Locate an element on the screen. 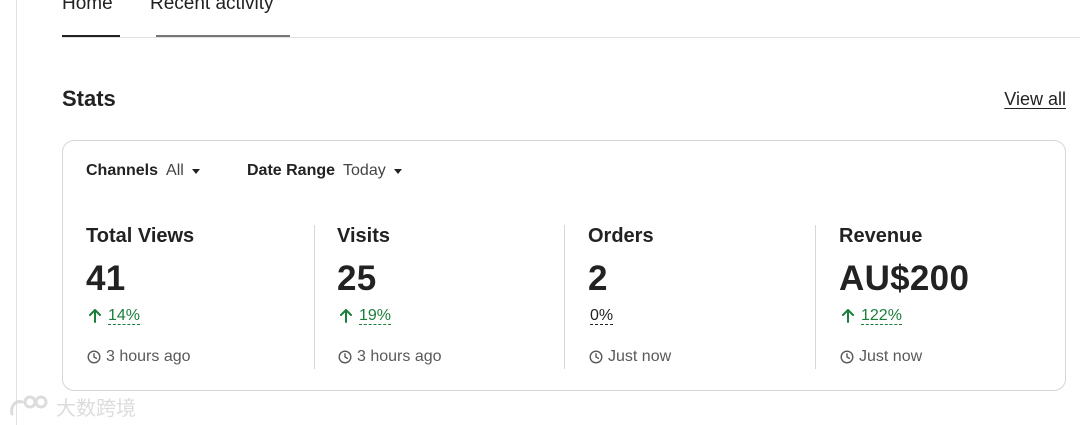 This screenshot has width=1080, height=425. watermark-logo-icon is located at coordinates (29, 405).